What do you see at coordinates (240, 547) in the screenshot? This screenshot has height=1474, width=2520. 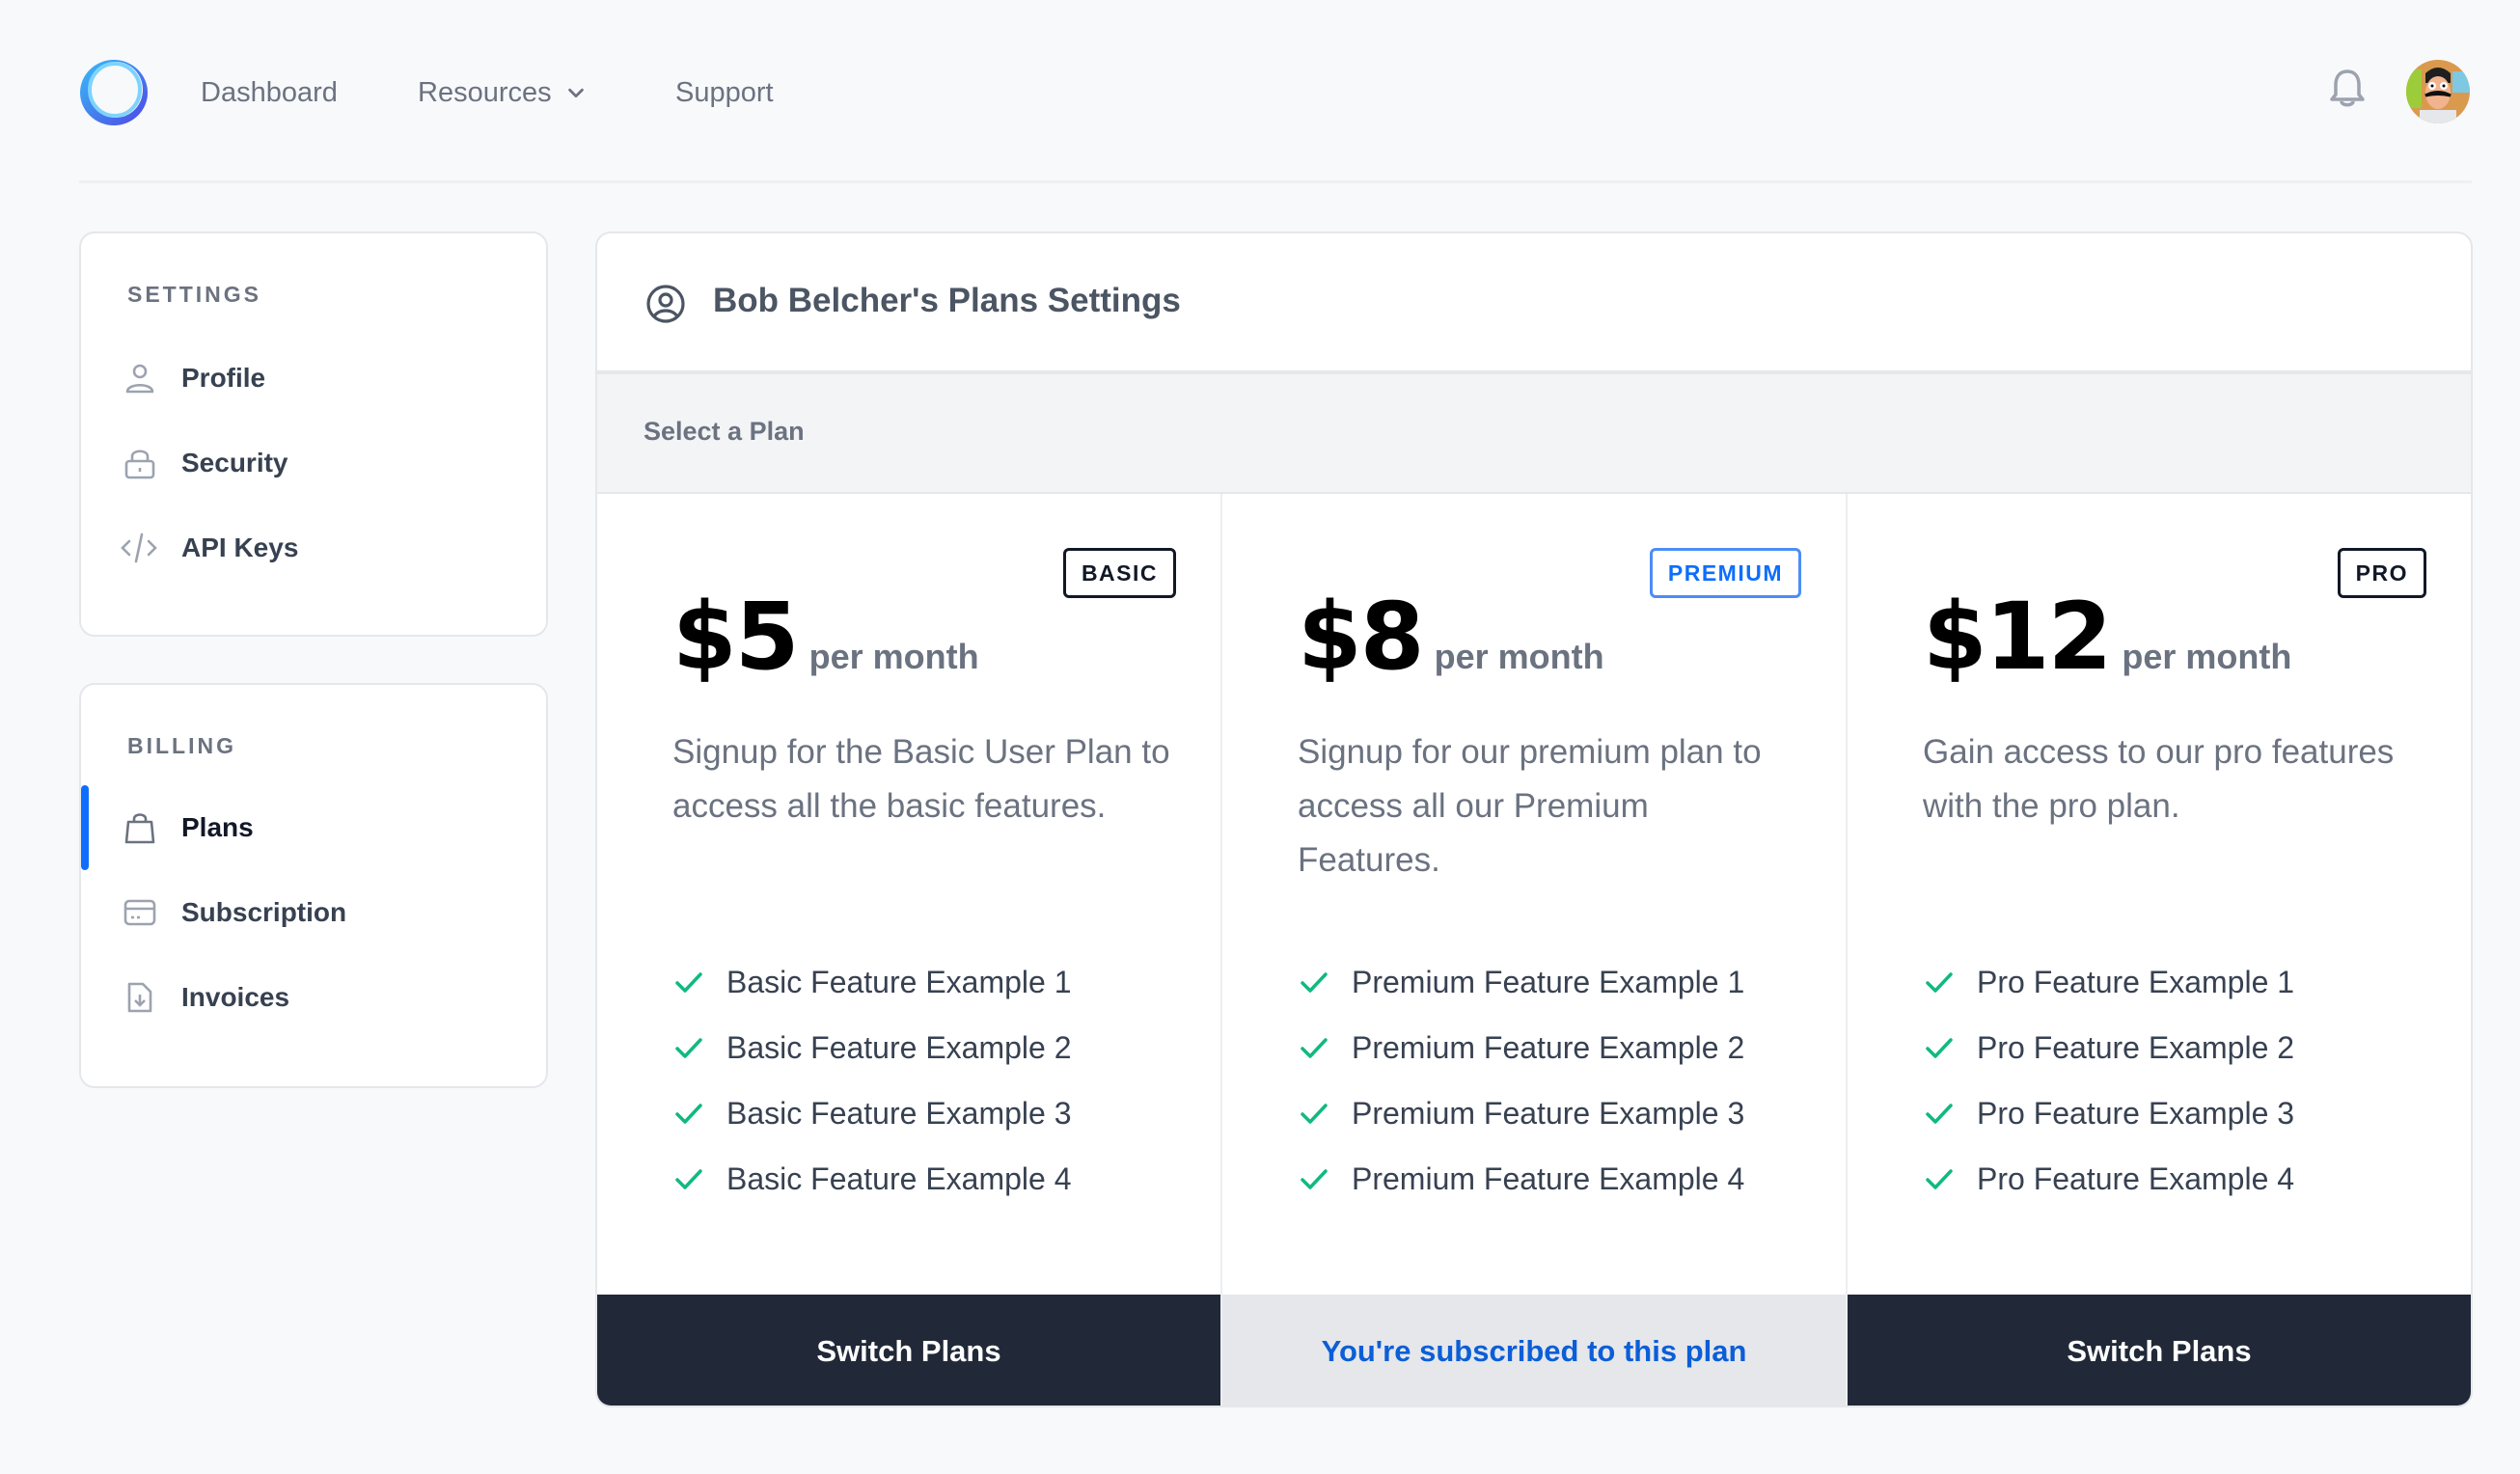 I see `sidebar-item-label: API Keys` at bounding box center [240, 547].